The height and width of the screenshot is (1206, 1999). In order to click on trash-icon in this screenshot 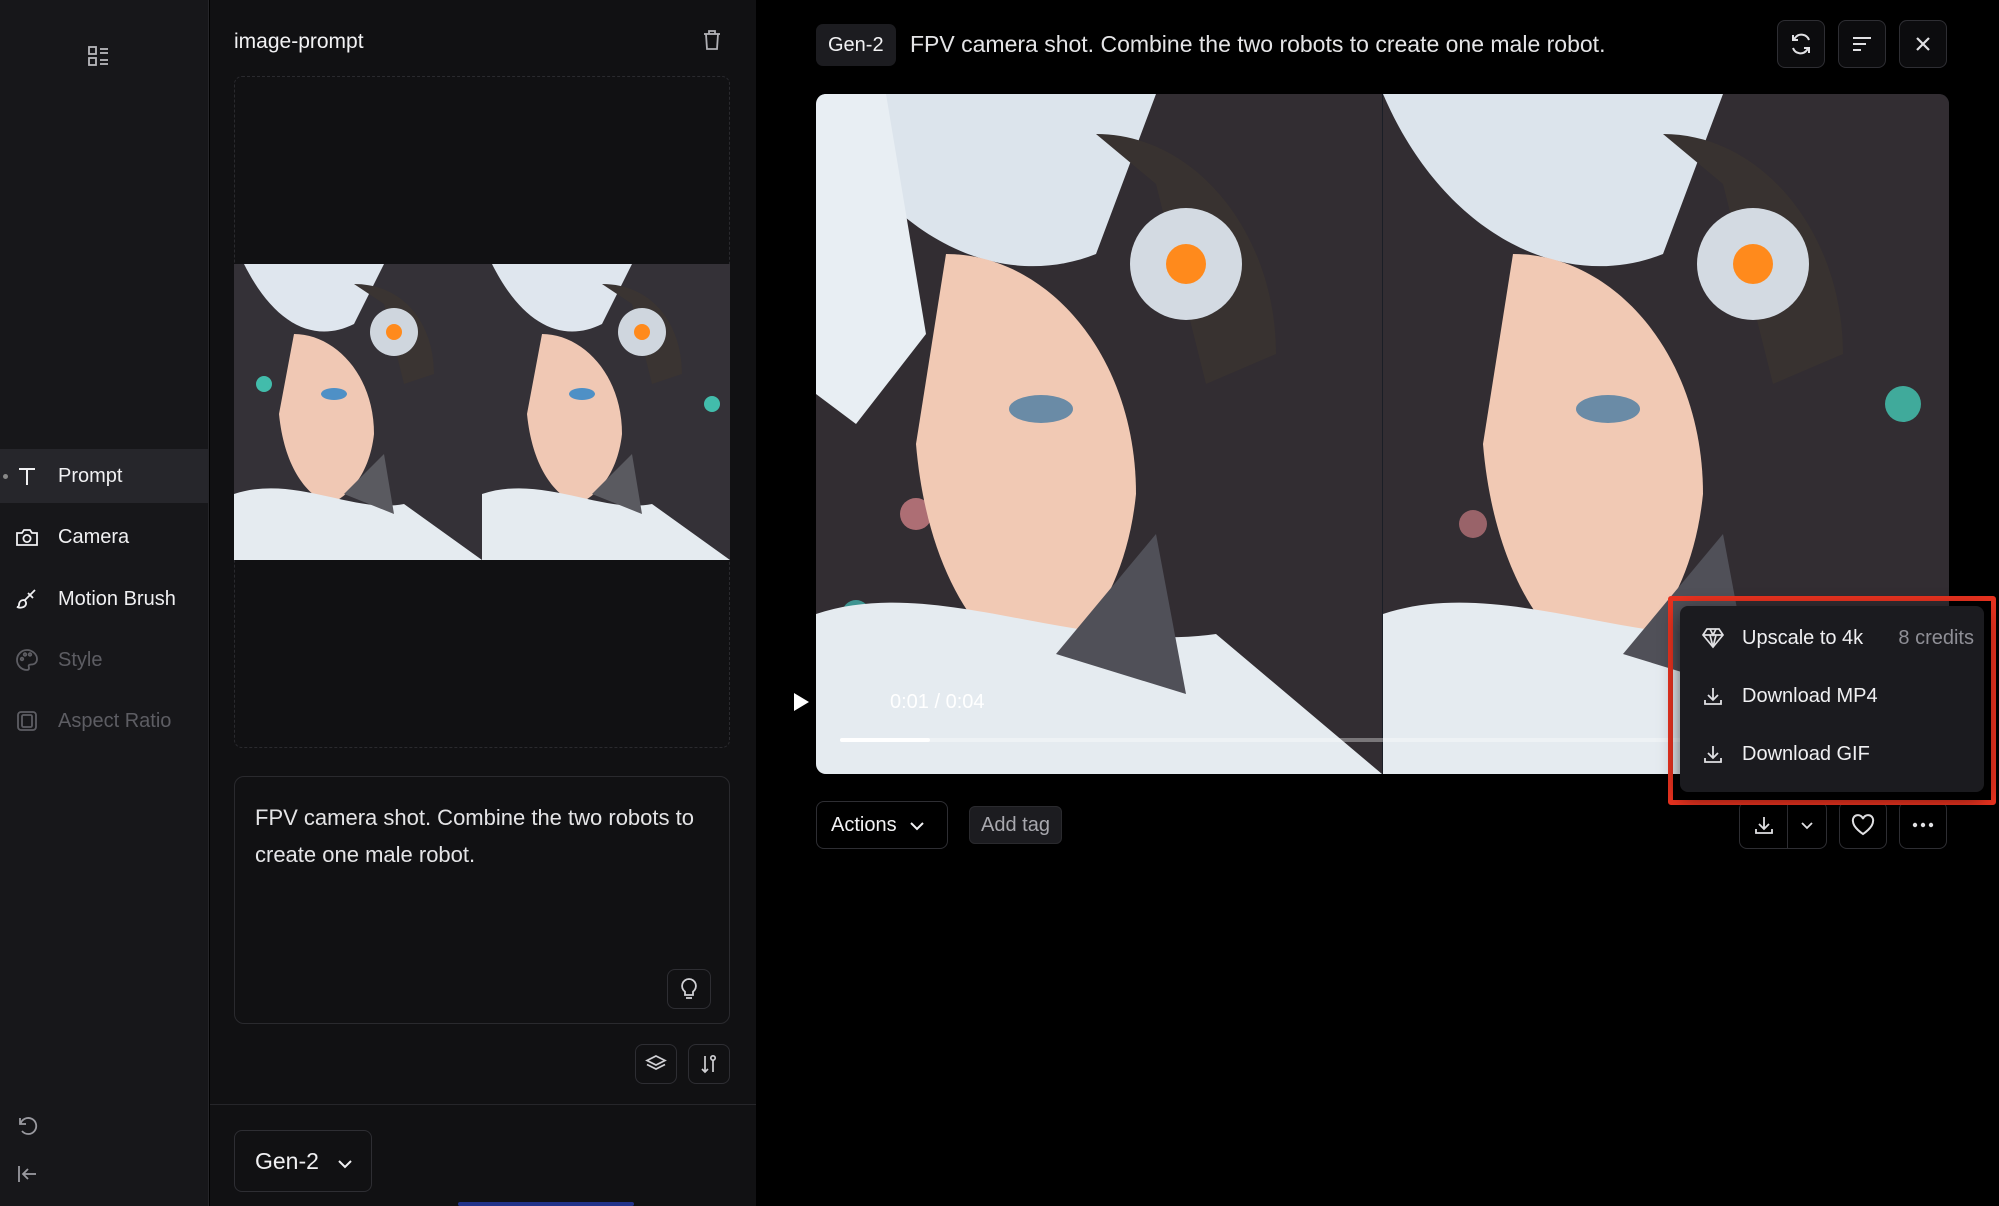, I will do `click(712, 40)`.